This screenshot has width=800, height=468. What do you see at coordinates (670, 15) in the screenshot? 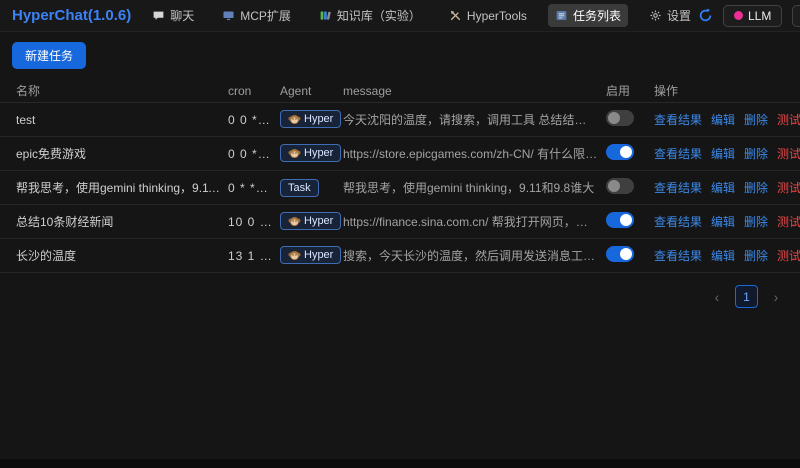
I see `nav-settings: 设置` at bounding box center [670, 15].